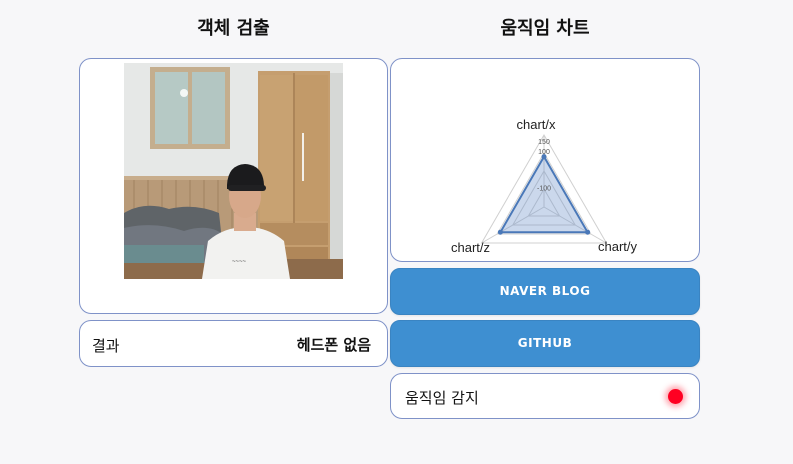 The height and width of the screenshot is (464, 793). Describe the element at coordinates (233, 171) in the screenshot. I see `camera-feed-image: ~~~~` at that location.